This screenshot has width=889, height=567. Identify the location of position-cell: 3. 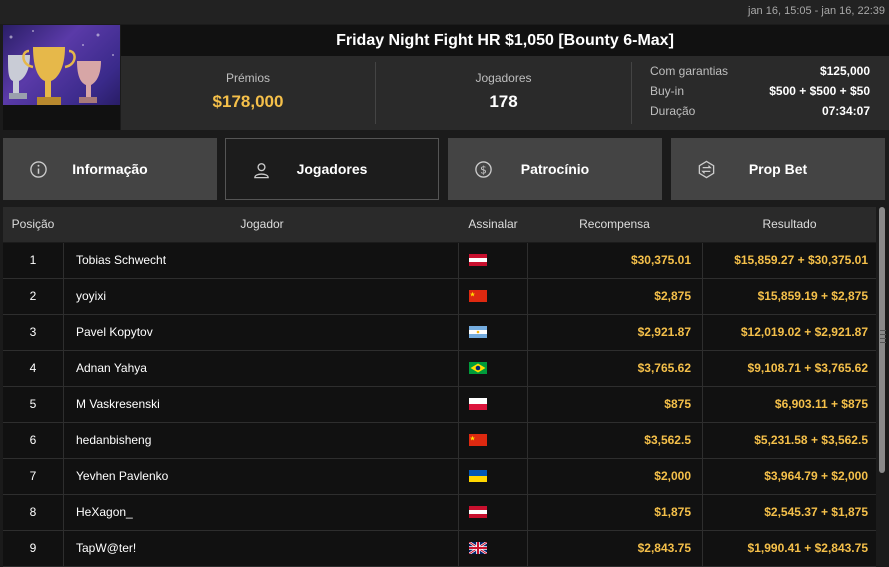
(33, 332).